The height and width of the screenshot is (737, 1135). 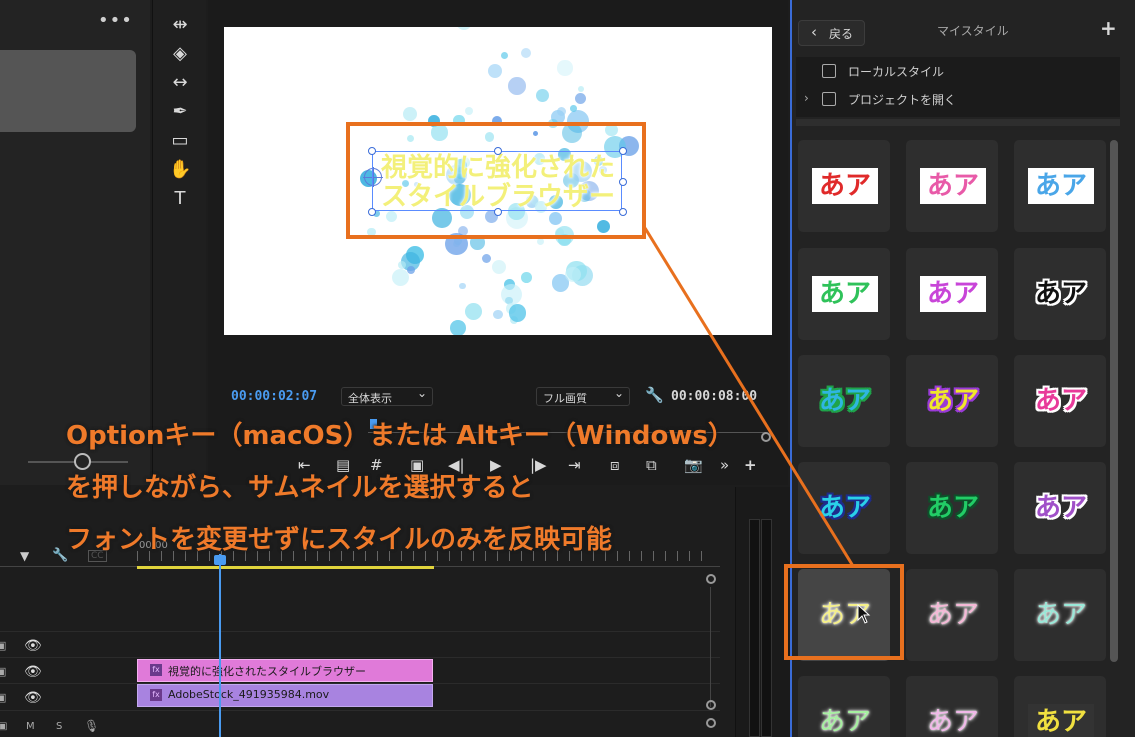 What do you see at coordinates (387, 396) in the screenshot?
I see `zoom-fit-select: 全体表示` at bounding box center [387, 396].